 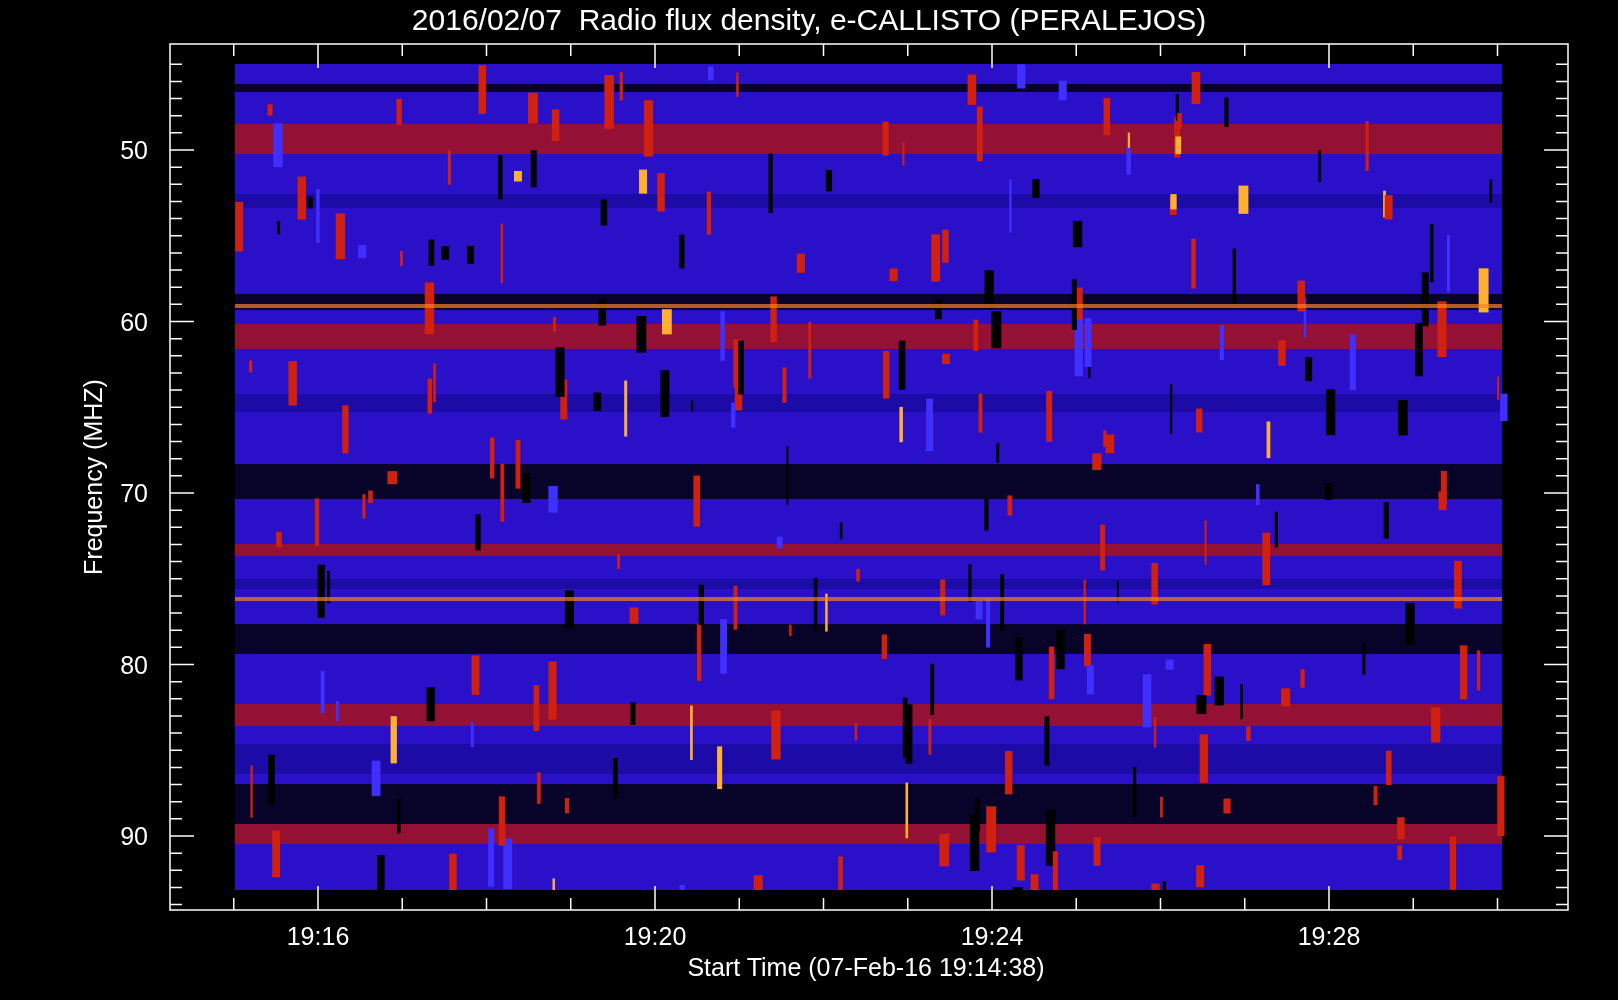 I want to click on x-tick-label: 19:24, so click(x=992, y=936).